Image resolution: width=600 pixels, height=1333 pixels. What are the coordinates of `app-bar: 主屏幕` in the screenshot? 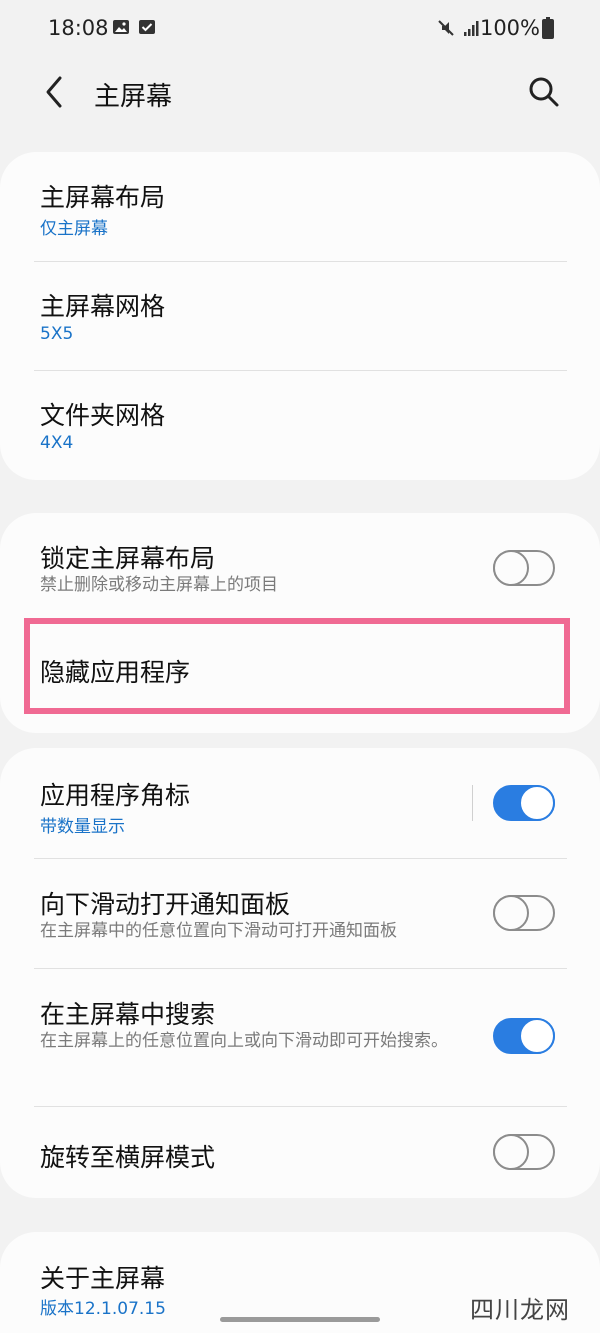 It's located at (300, 93).